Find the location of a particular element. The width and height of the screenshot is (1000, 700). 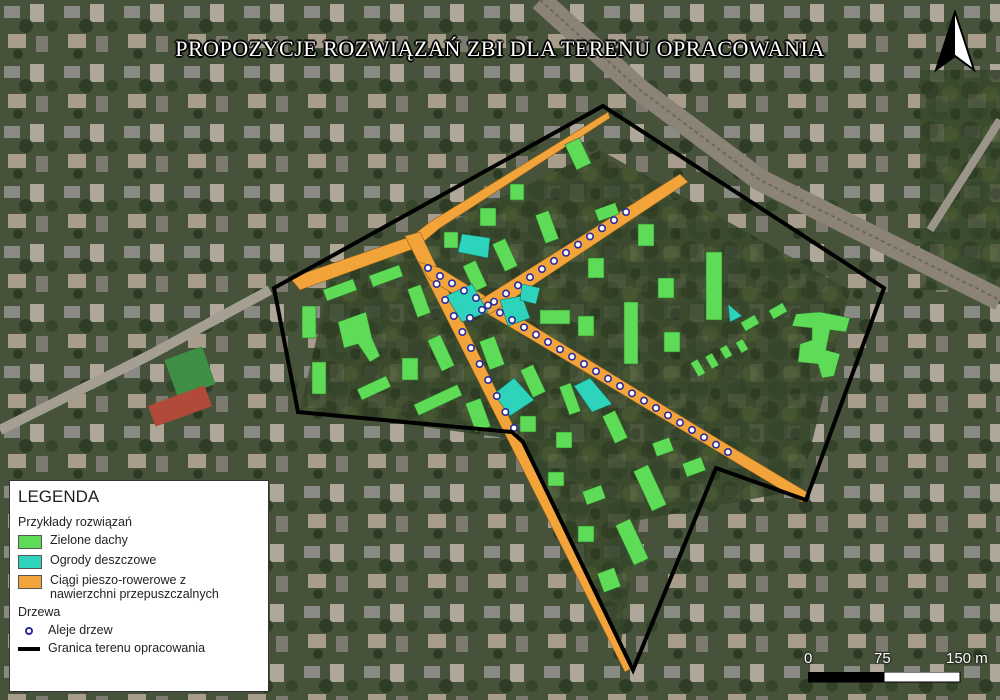

legend-item-rain-gardens: Ogrody deszczowe is located at coordinates (139, 561).